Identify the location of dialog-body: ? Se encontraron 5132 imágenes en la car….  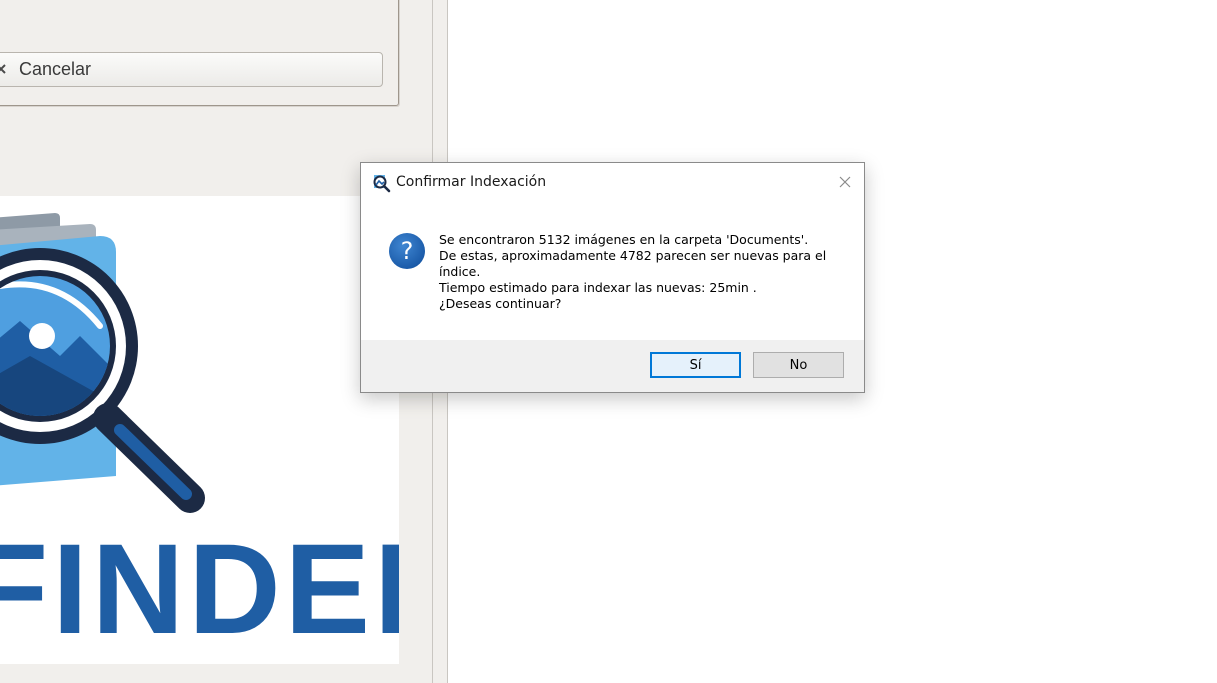
(612, 270).